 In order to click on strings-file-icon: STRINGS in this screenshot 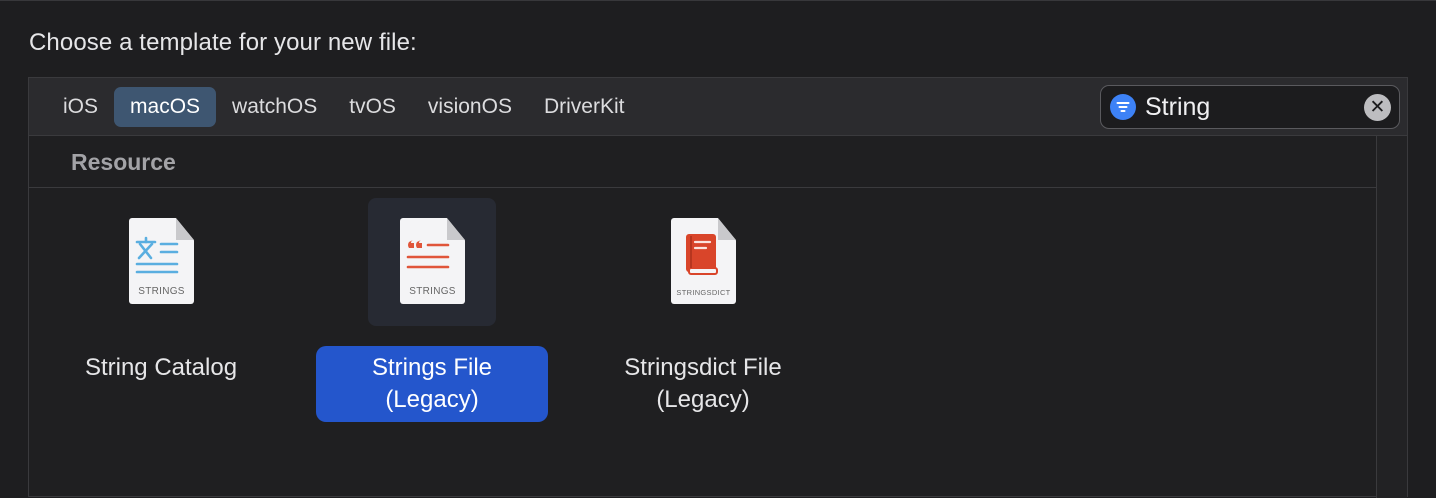, I will do `click(432, 262)`.